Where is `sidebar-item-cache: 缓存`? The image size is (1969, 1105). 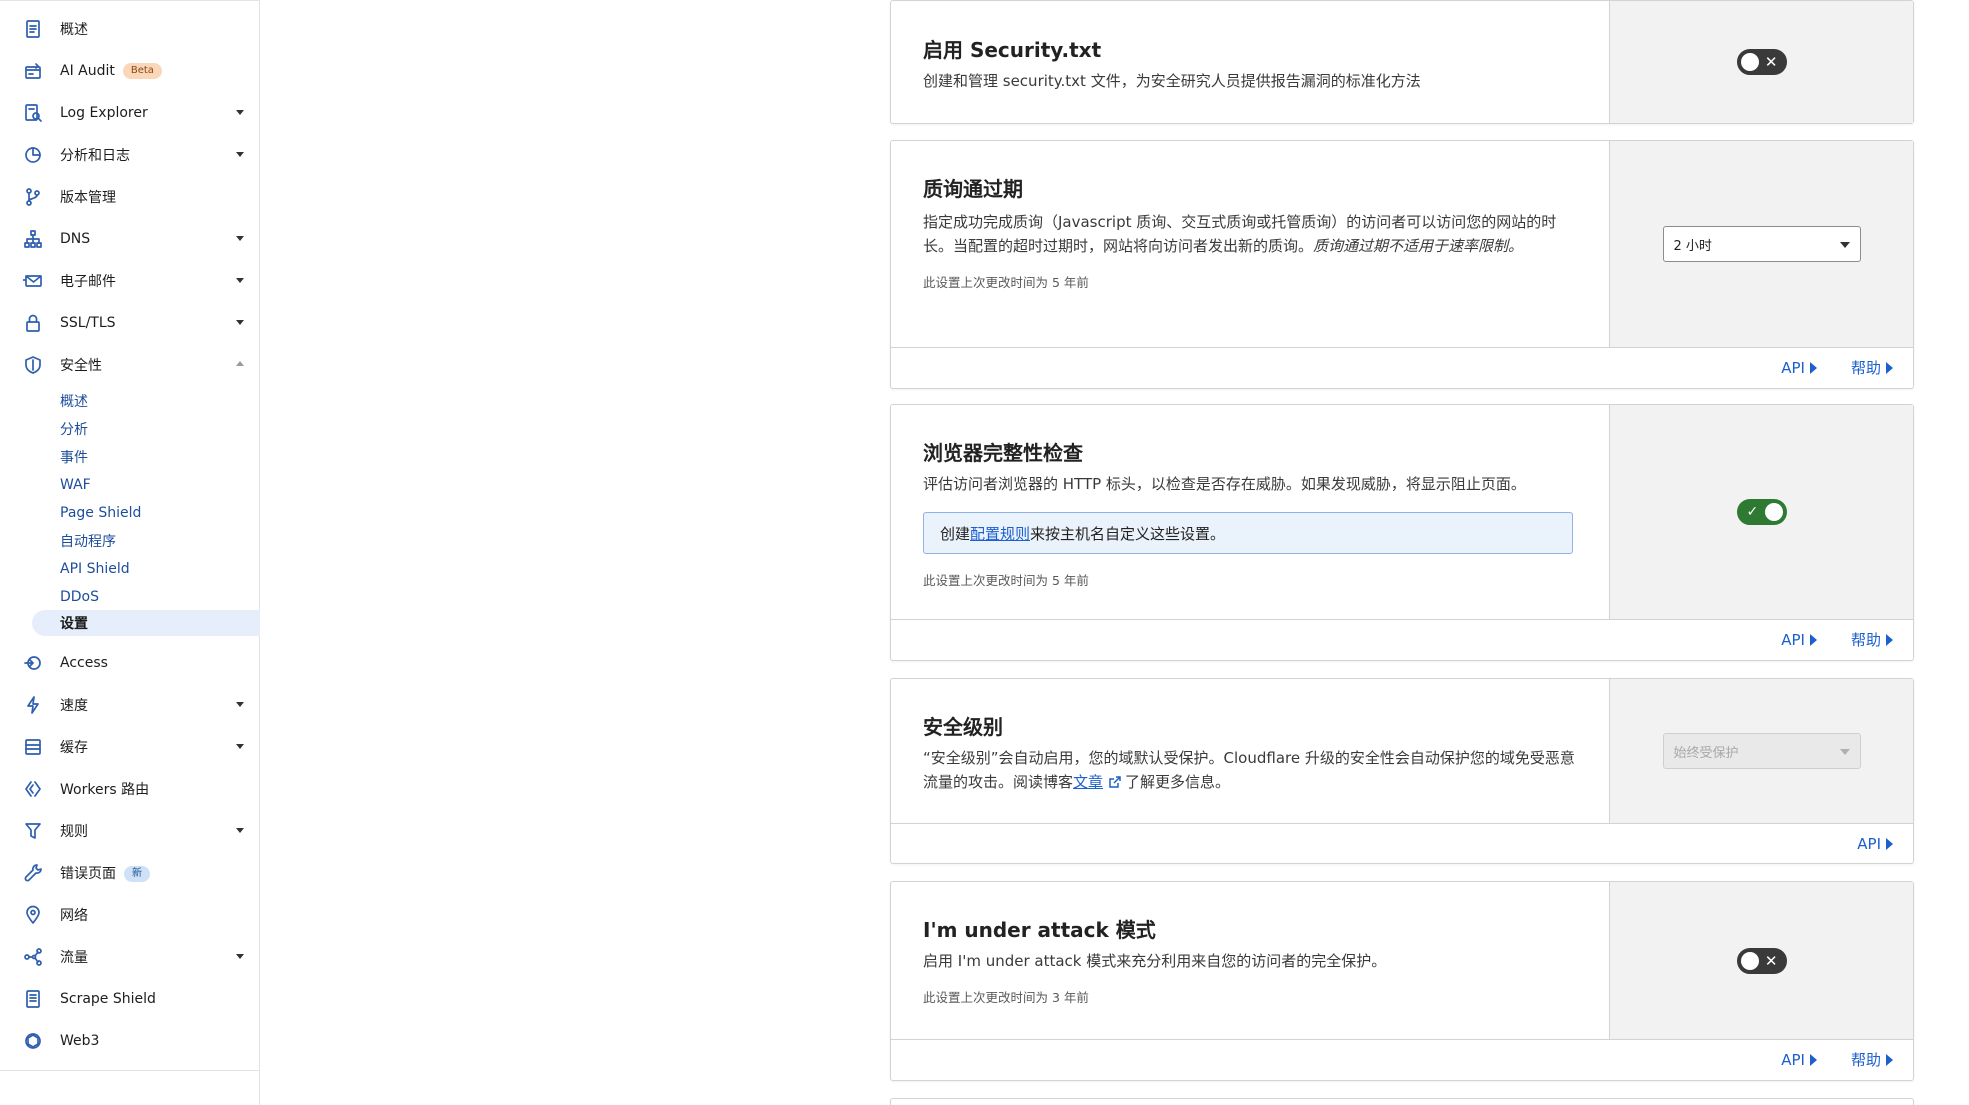
sidebar-item-cache: 缓存 is located at coordinates (130, 747).